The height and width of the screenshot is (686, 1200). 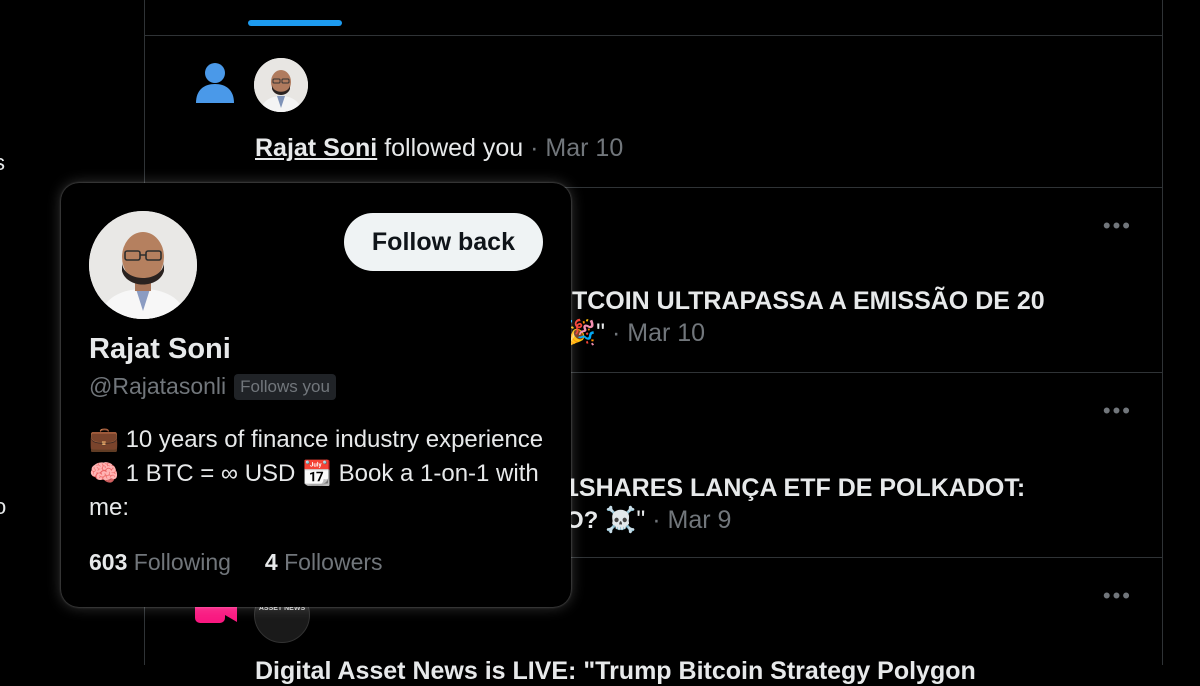 What do you see at coordinates (236, 562) in the screenshot?
I see `profile-stats: 603 Following 4 Followers` at bounding box center [236, 562].